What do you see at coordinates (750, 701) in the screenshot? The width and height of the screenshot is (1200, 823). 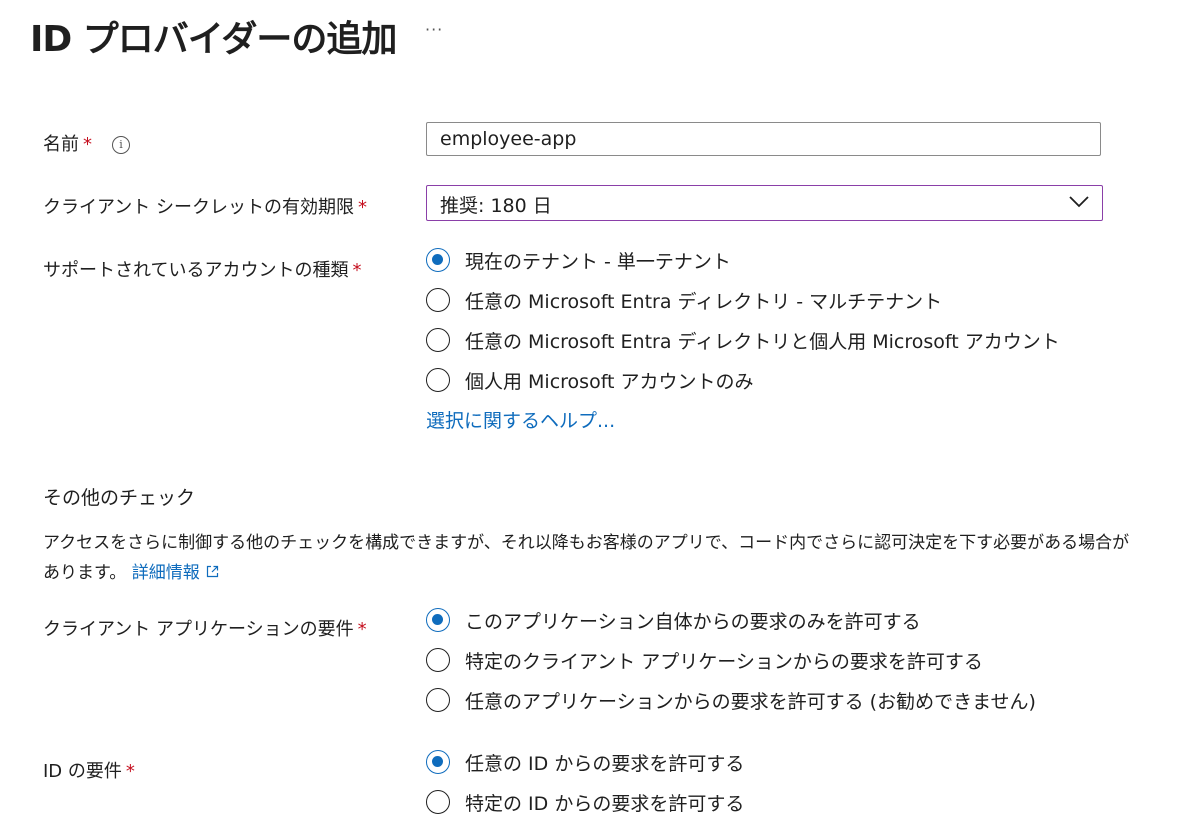 I see `radio-label: 任意のアプリケーションからの要求を許可する (お勧めできません)` at bounding box center [750, 701].